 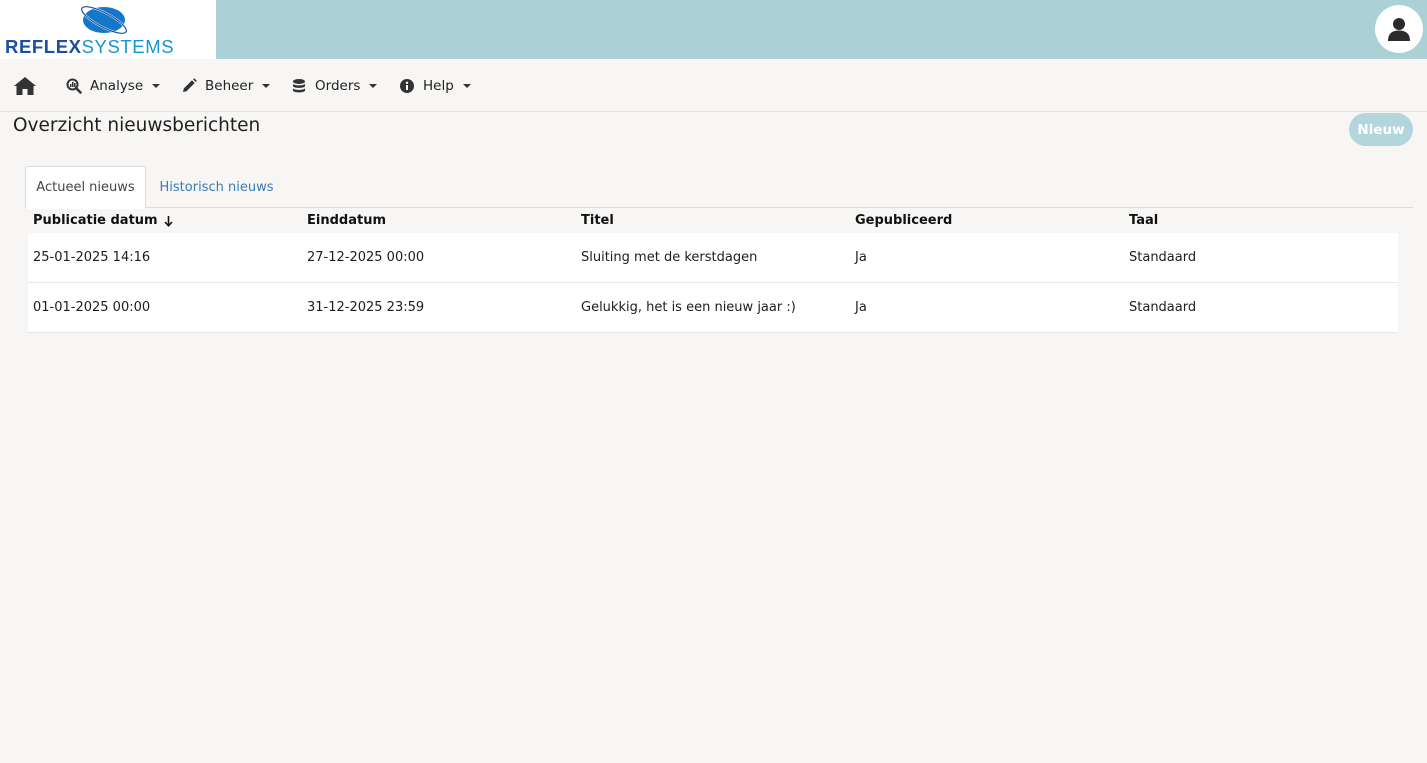 I want to click on logo-mark-icon, so click(x=104, y=20).